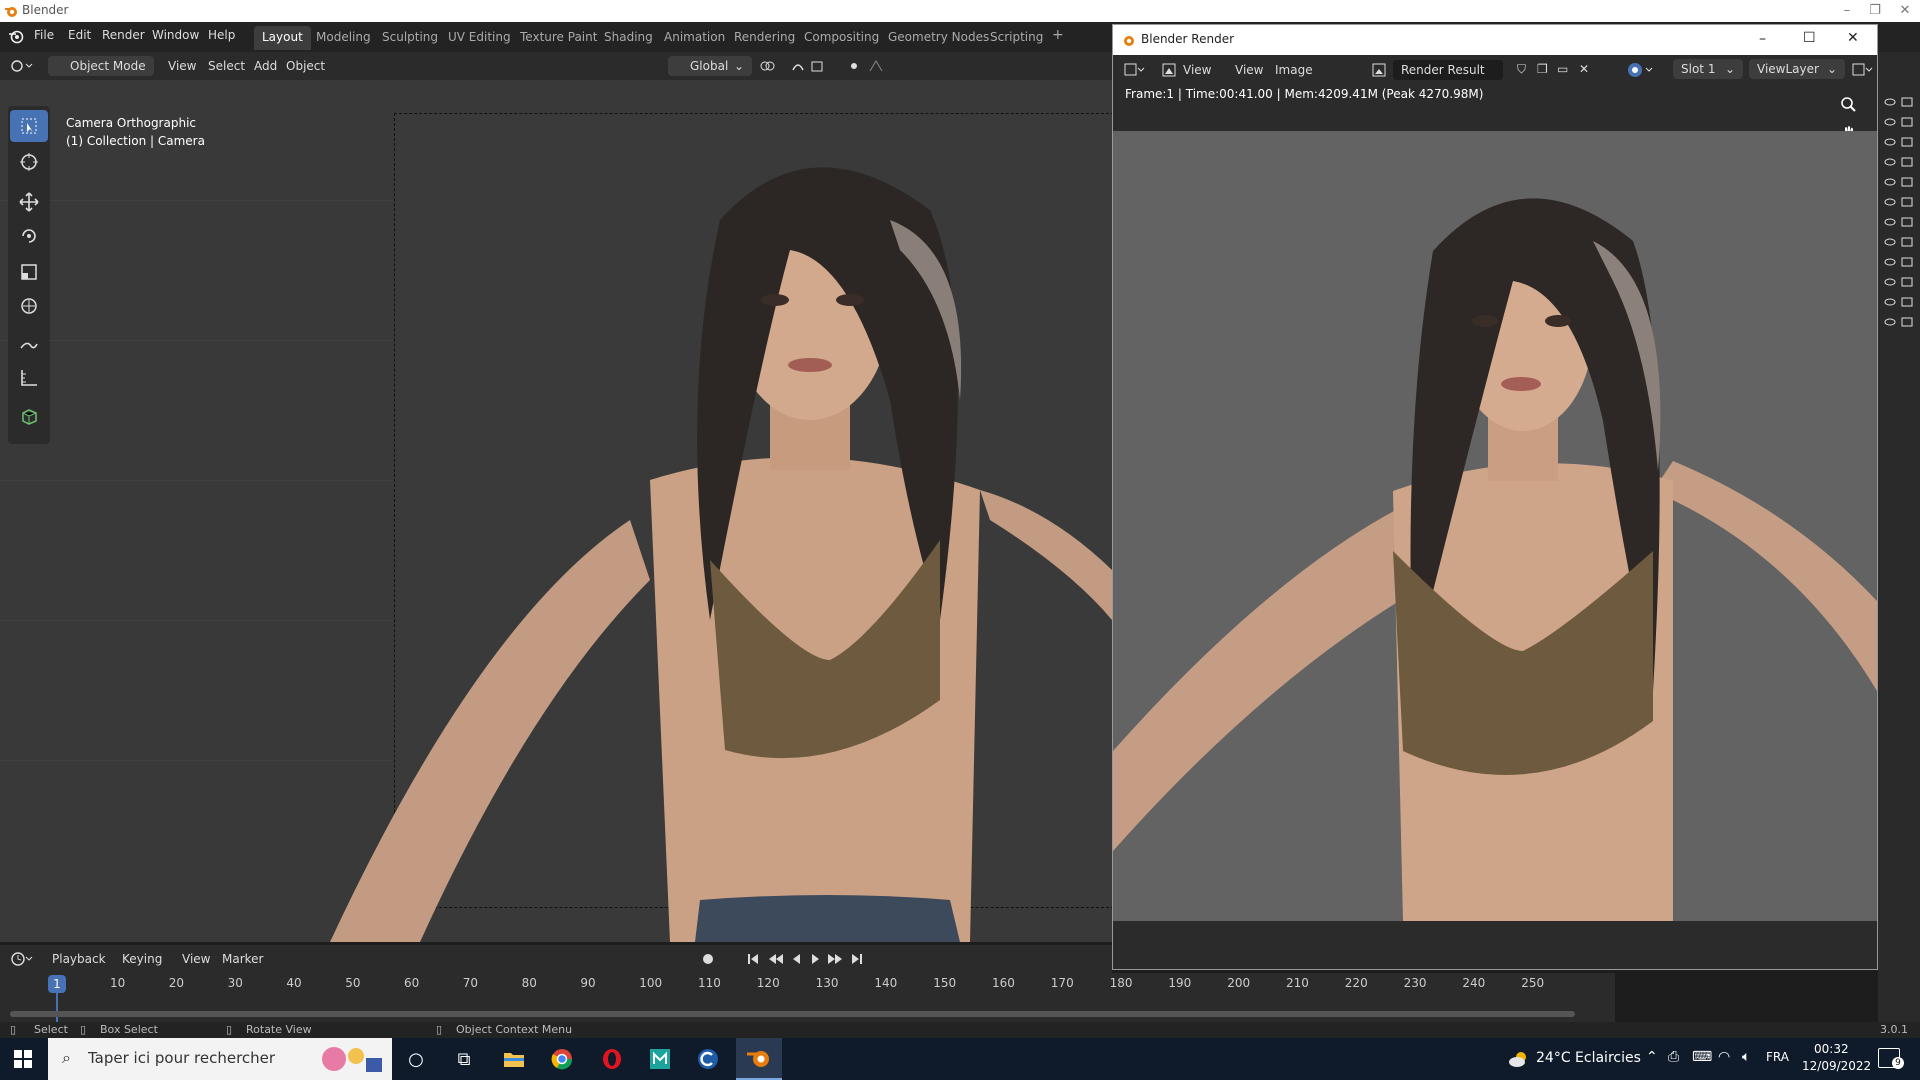  What do you see at coordinates (22, 959) in the screenshot?
I see `clock-icon` at bounding box center [22, 959].